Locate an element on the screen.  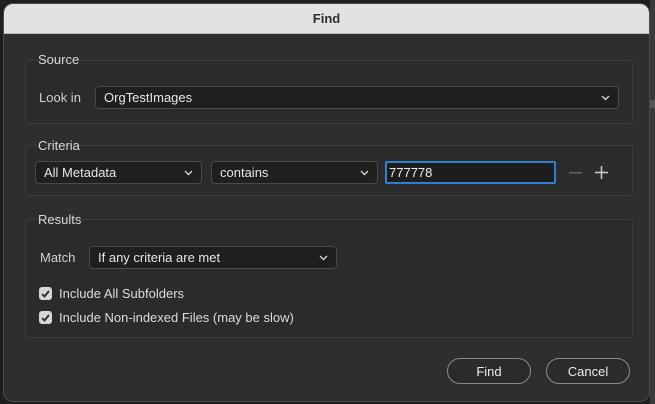
results-group-label: Results is located at coordinates (60, 219).